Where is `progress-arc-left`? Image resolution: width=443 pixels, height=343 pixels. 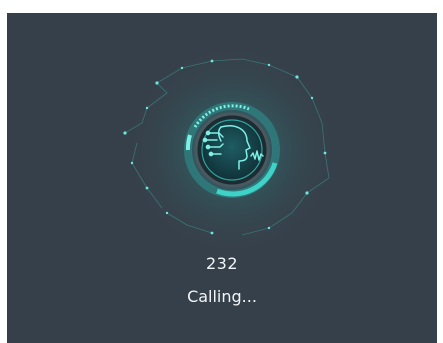
progress-arc-left is located at coordinates (188, 142).